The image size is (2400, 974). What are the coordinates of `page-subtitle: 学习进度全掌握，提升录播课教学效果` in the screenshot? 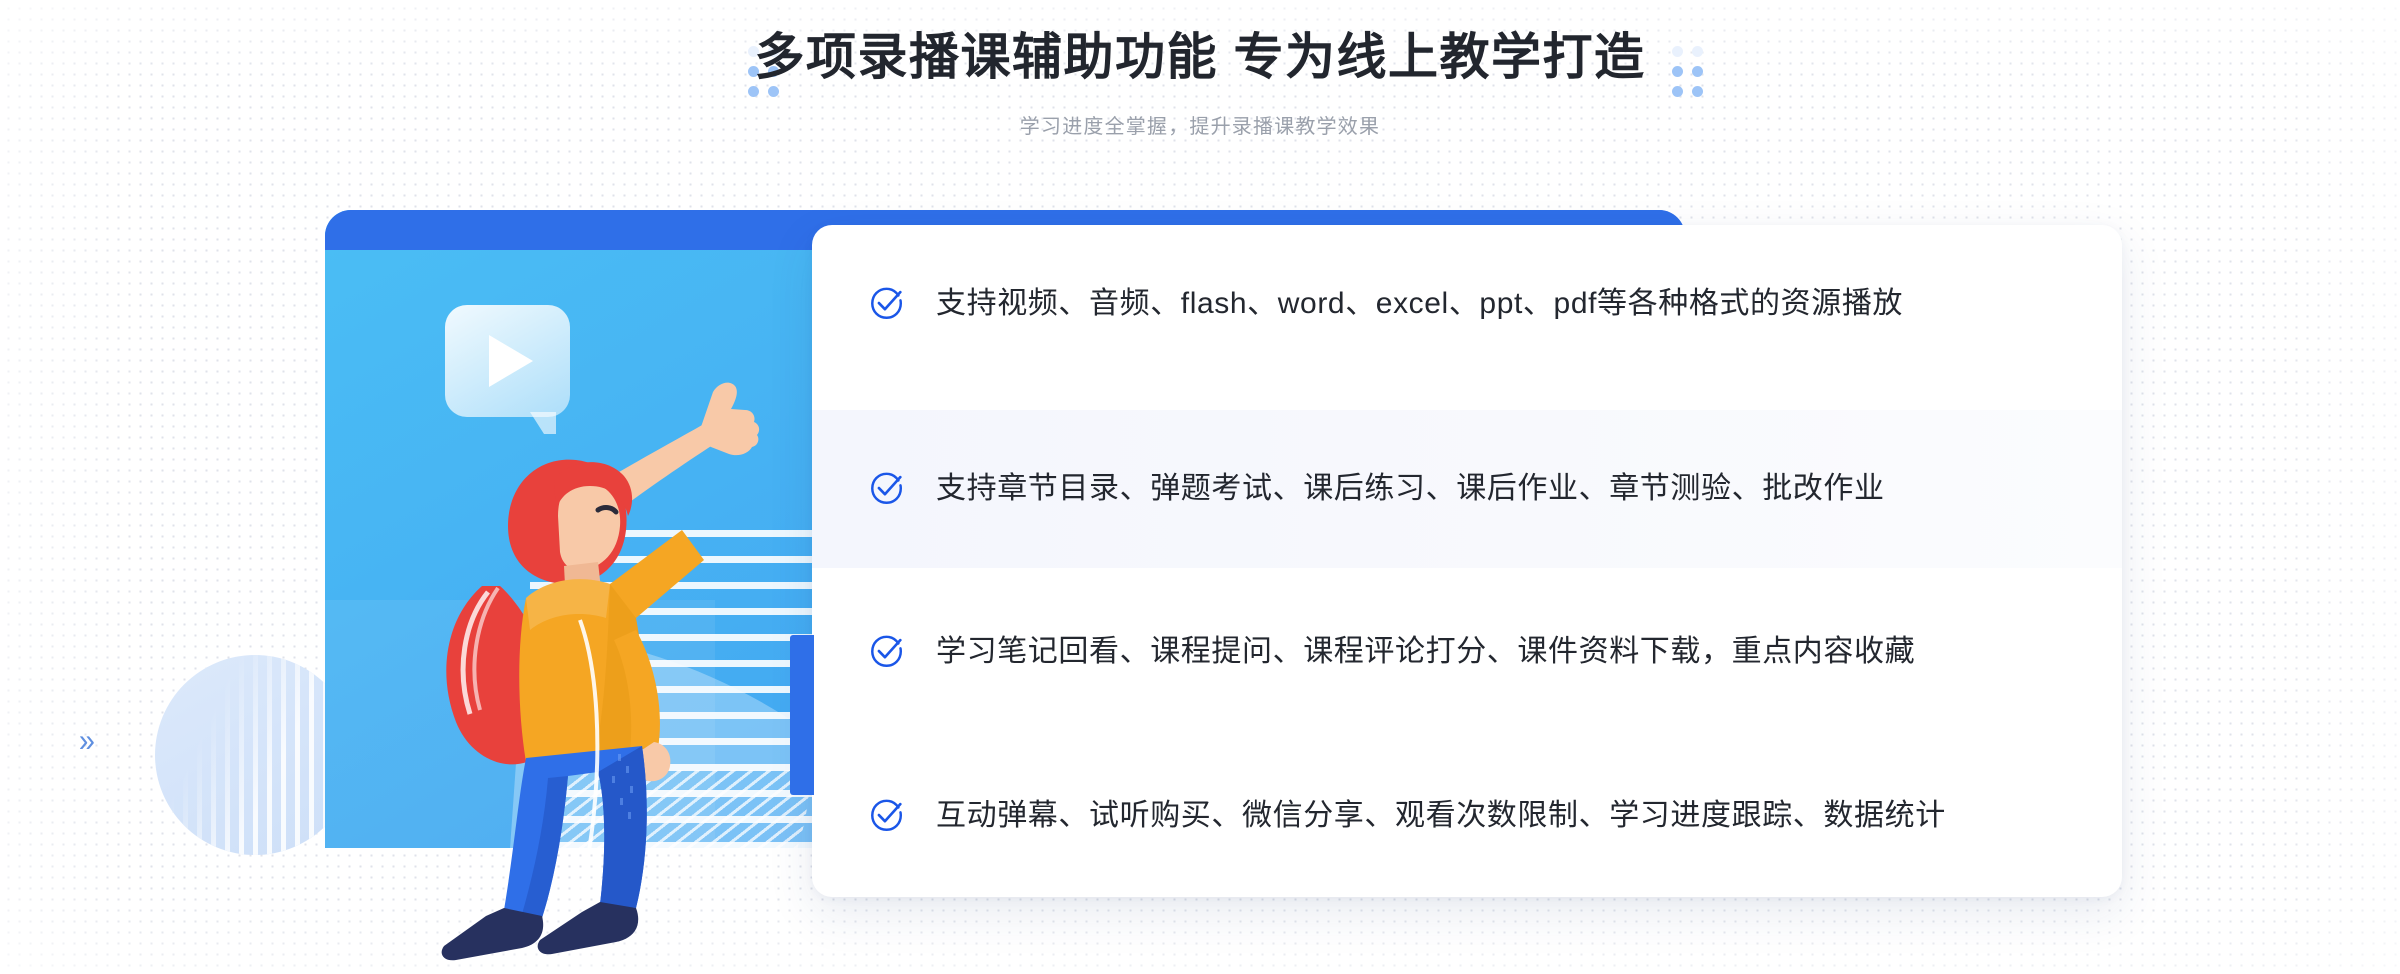 It's located at (1200, 127).